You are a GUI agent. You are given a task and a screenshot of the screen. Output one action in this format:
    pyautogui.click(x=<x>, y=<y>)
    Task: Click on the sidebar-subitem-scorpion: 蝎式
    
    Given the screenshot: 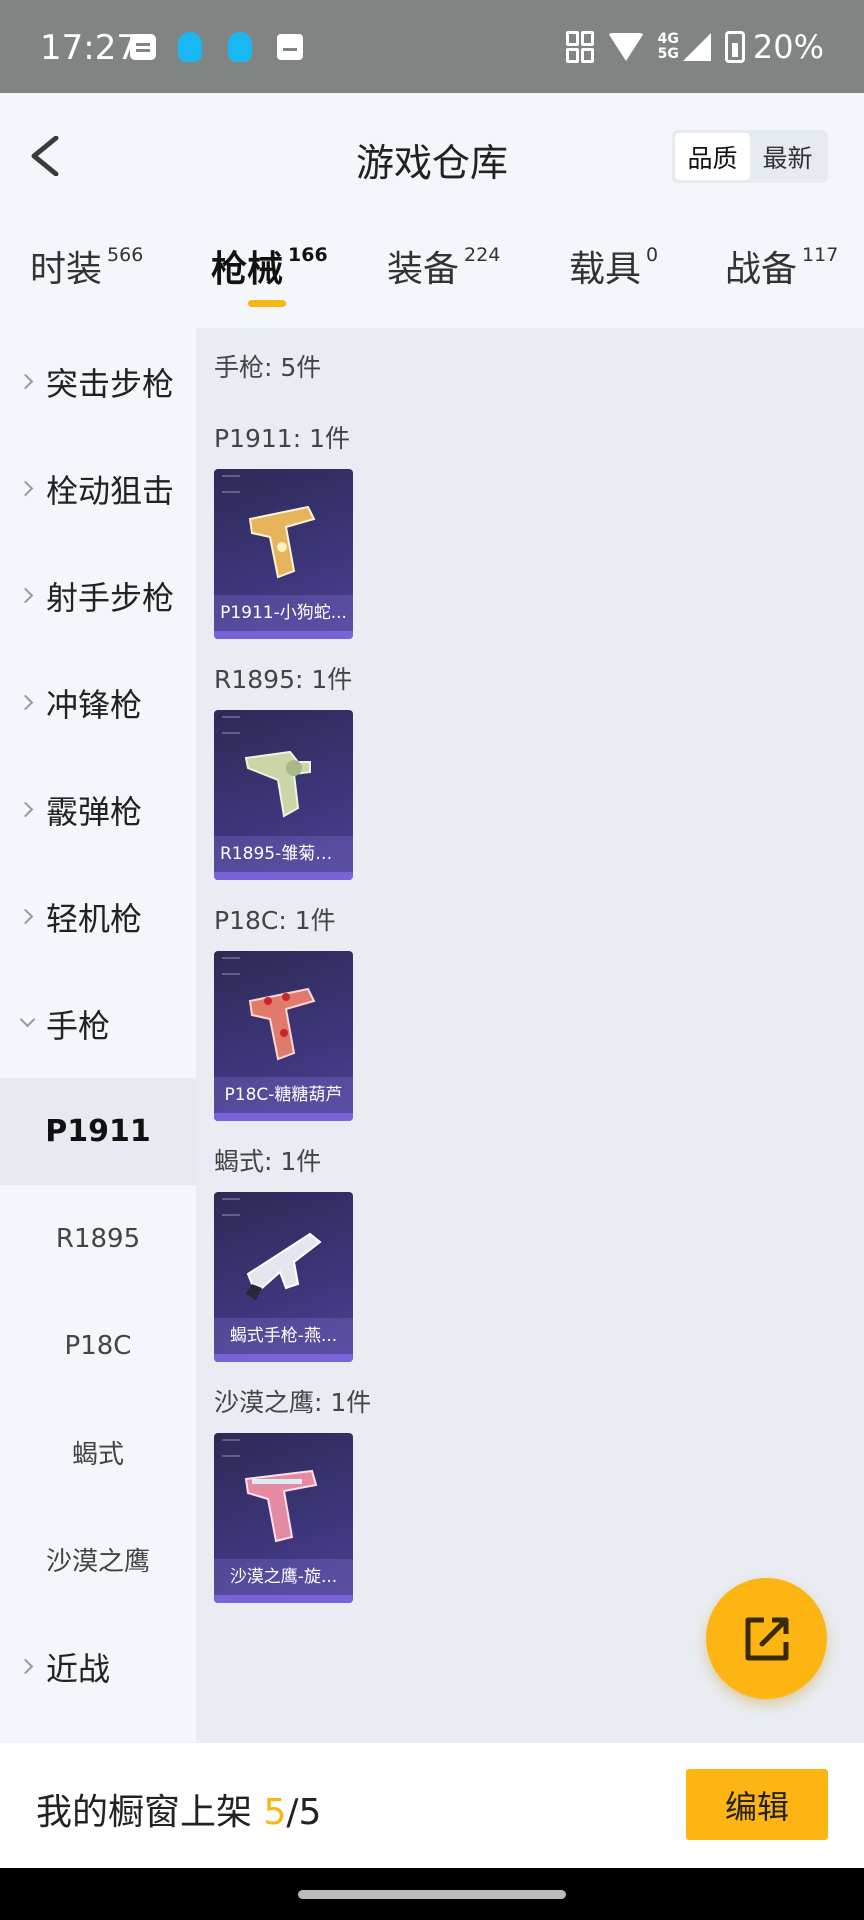 What is the action you would take?
    pyautogui.click(x=98, y=1452)
    